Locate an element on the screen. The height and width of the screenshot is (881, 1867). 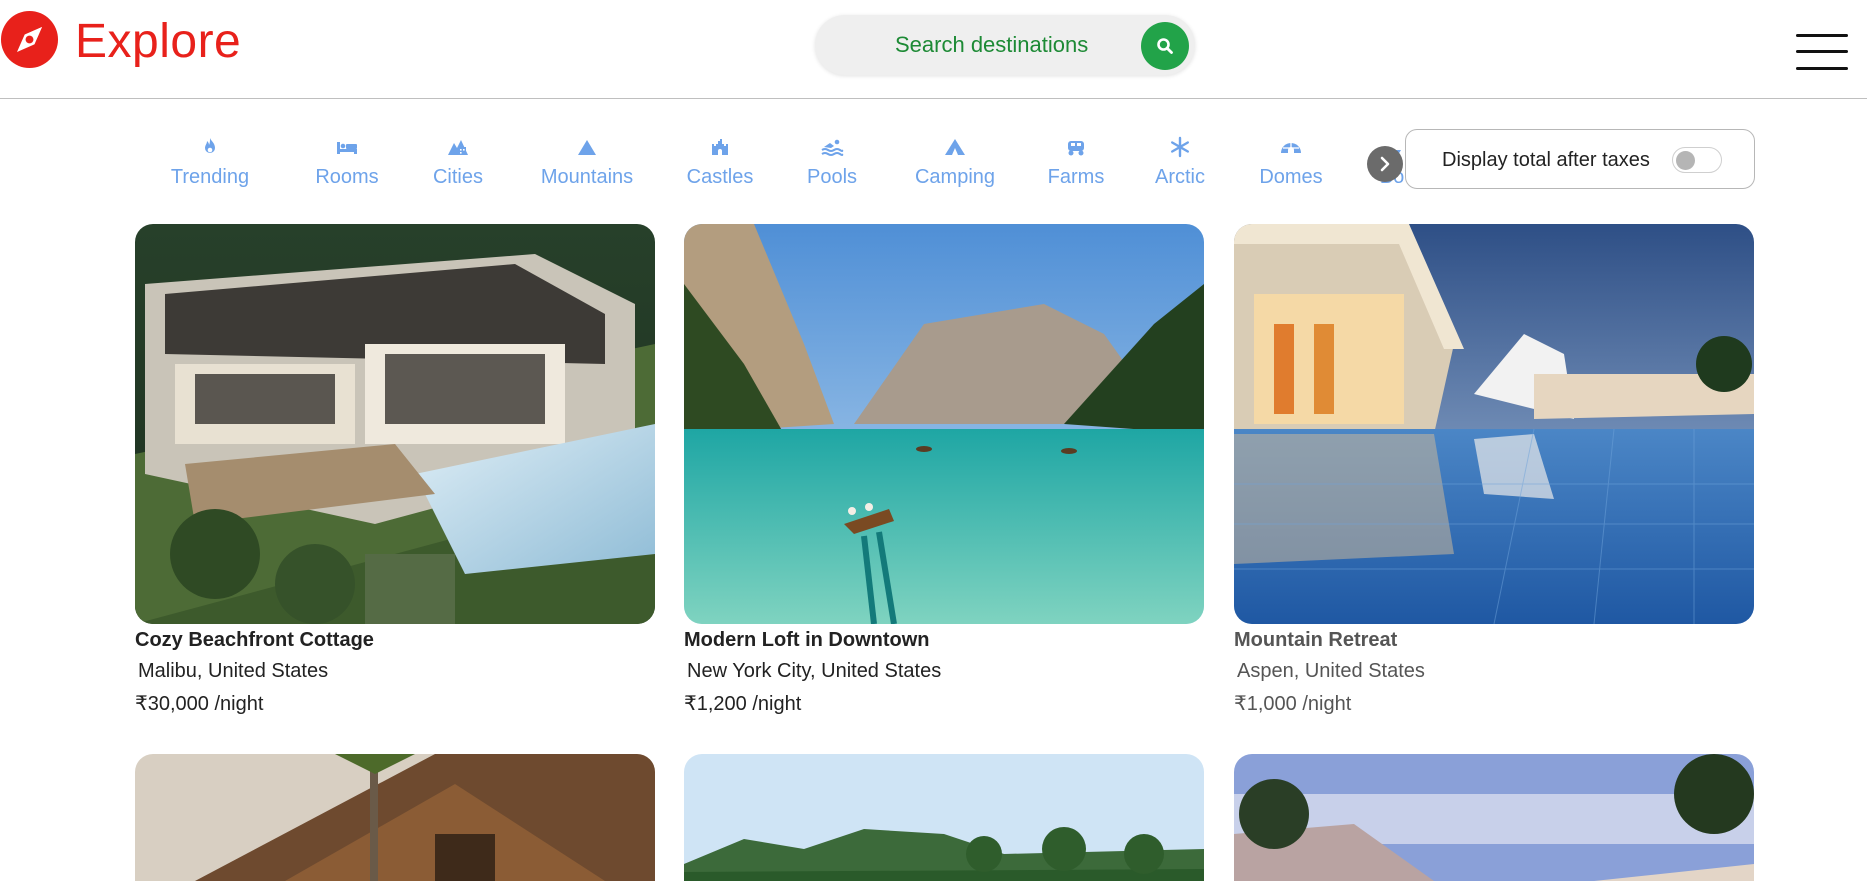
filter-castles: Castles is located at coordinates (720, 160).